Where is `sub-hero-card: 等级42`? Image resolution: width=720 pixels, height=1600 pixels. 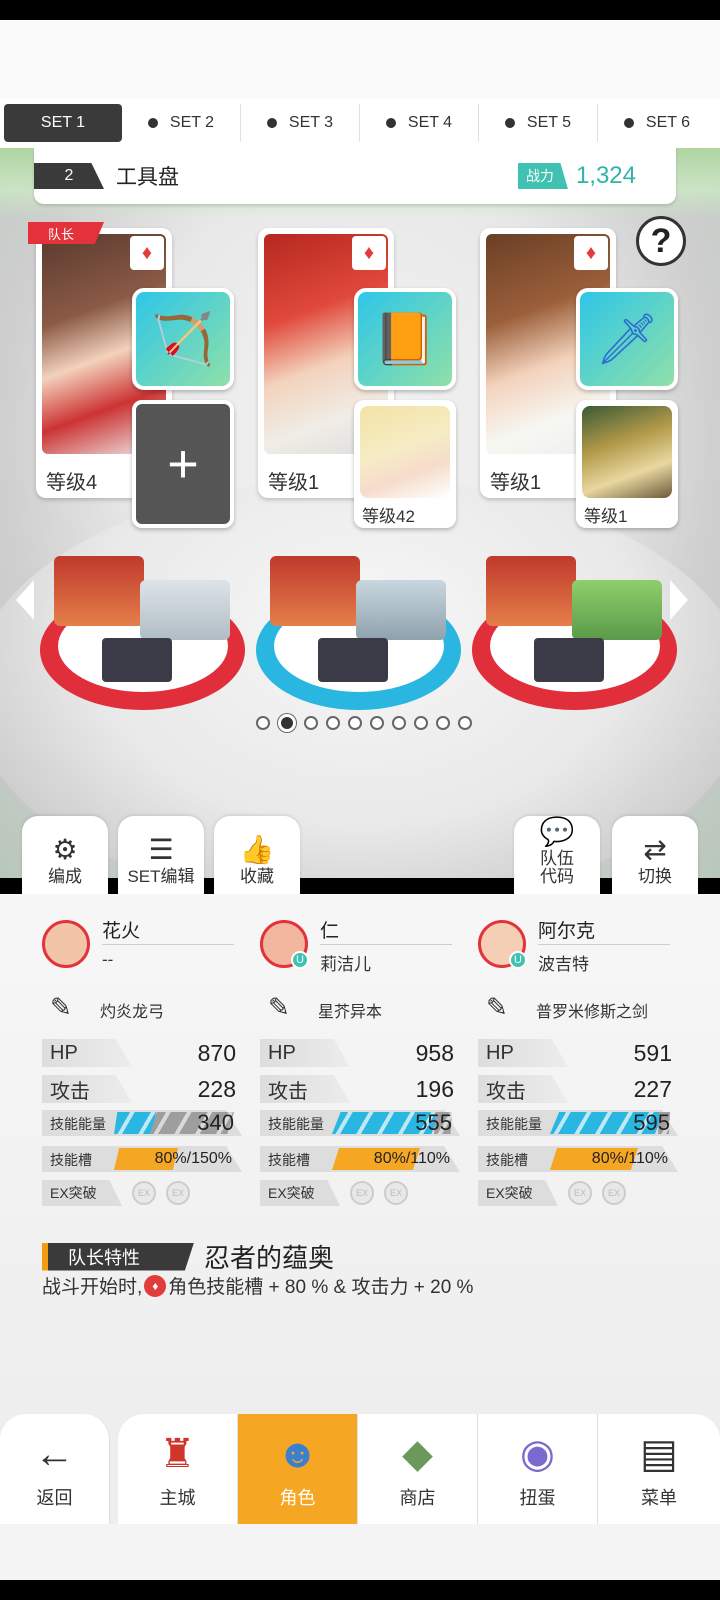 sub-hero-card: 等级42 is located at coordinates (405, 464).